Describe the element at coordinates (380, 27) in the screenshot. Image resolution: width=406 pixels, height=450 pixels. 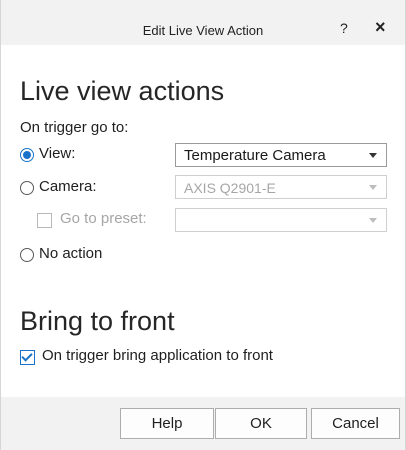
I see `close-icon: ×` at that location.